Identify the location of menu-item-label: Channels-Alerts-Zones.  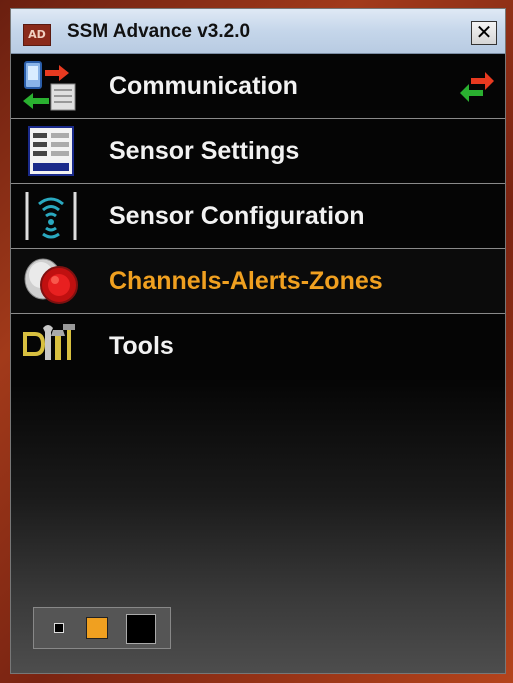
(246, 281).